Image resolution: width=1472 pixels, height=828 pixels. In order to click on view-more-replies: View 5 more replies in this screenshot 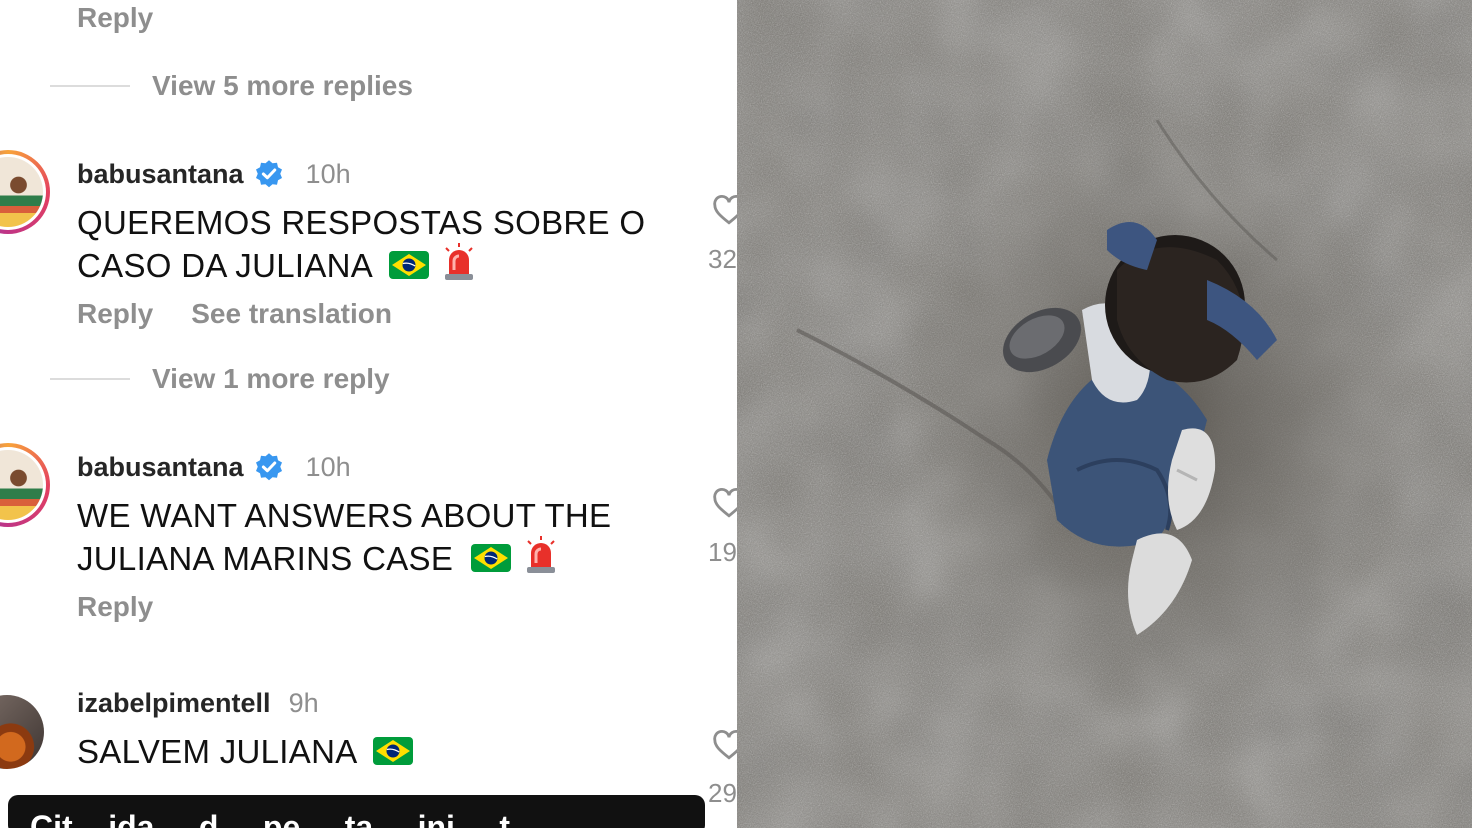, I will do `click(231, 86)`.